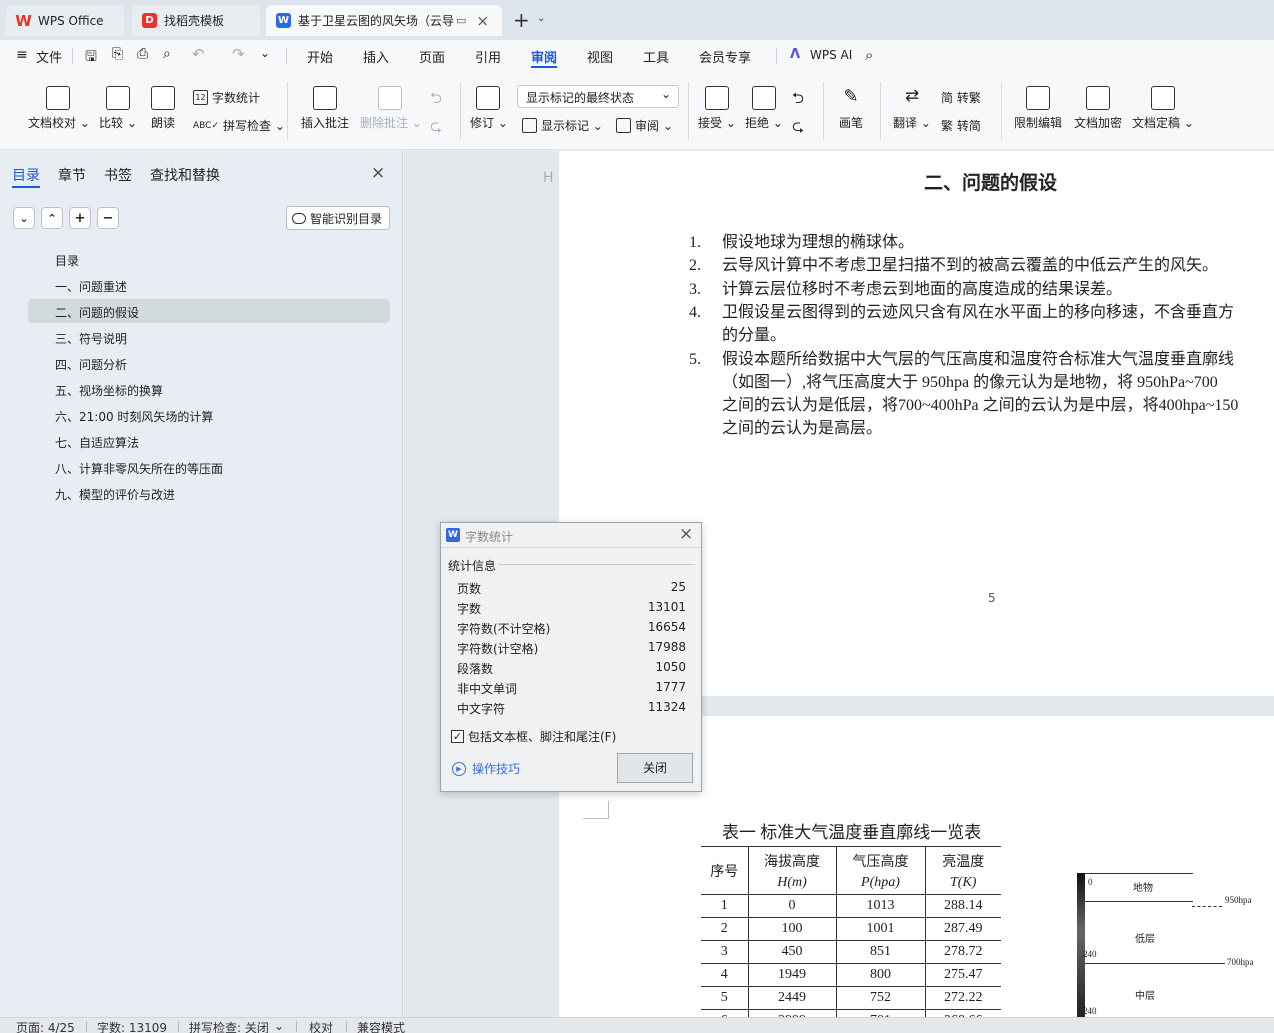  I want to click on read-aloud-button: 朗读, so click(163, 108).